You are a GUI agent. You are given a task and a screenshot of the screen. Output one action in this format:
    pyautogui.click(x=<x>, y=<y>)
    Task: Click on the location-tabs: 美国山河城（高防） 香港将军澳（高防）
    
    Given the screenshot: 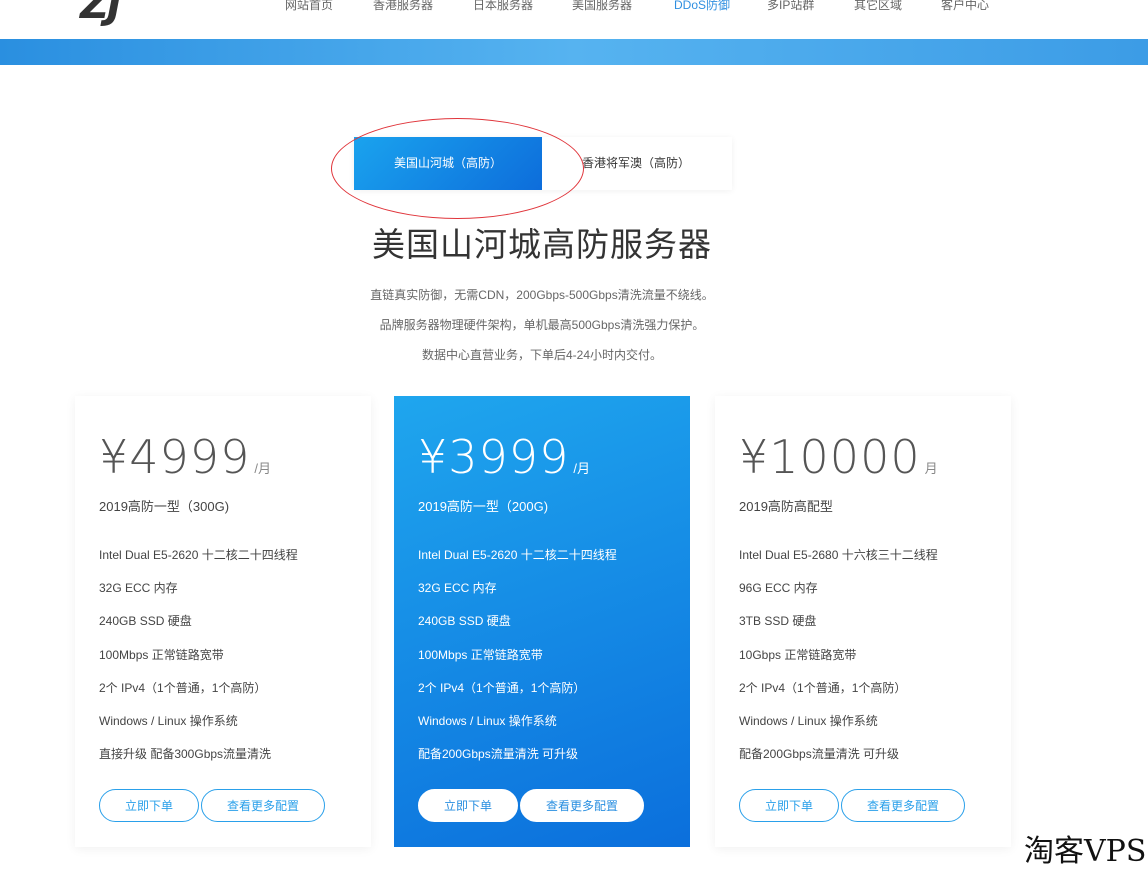 What is the action you would take?
    pyautogui.click(x=543, y=163)
    